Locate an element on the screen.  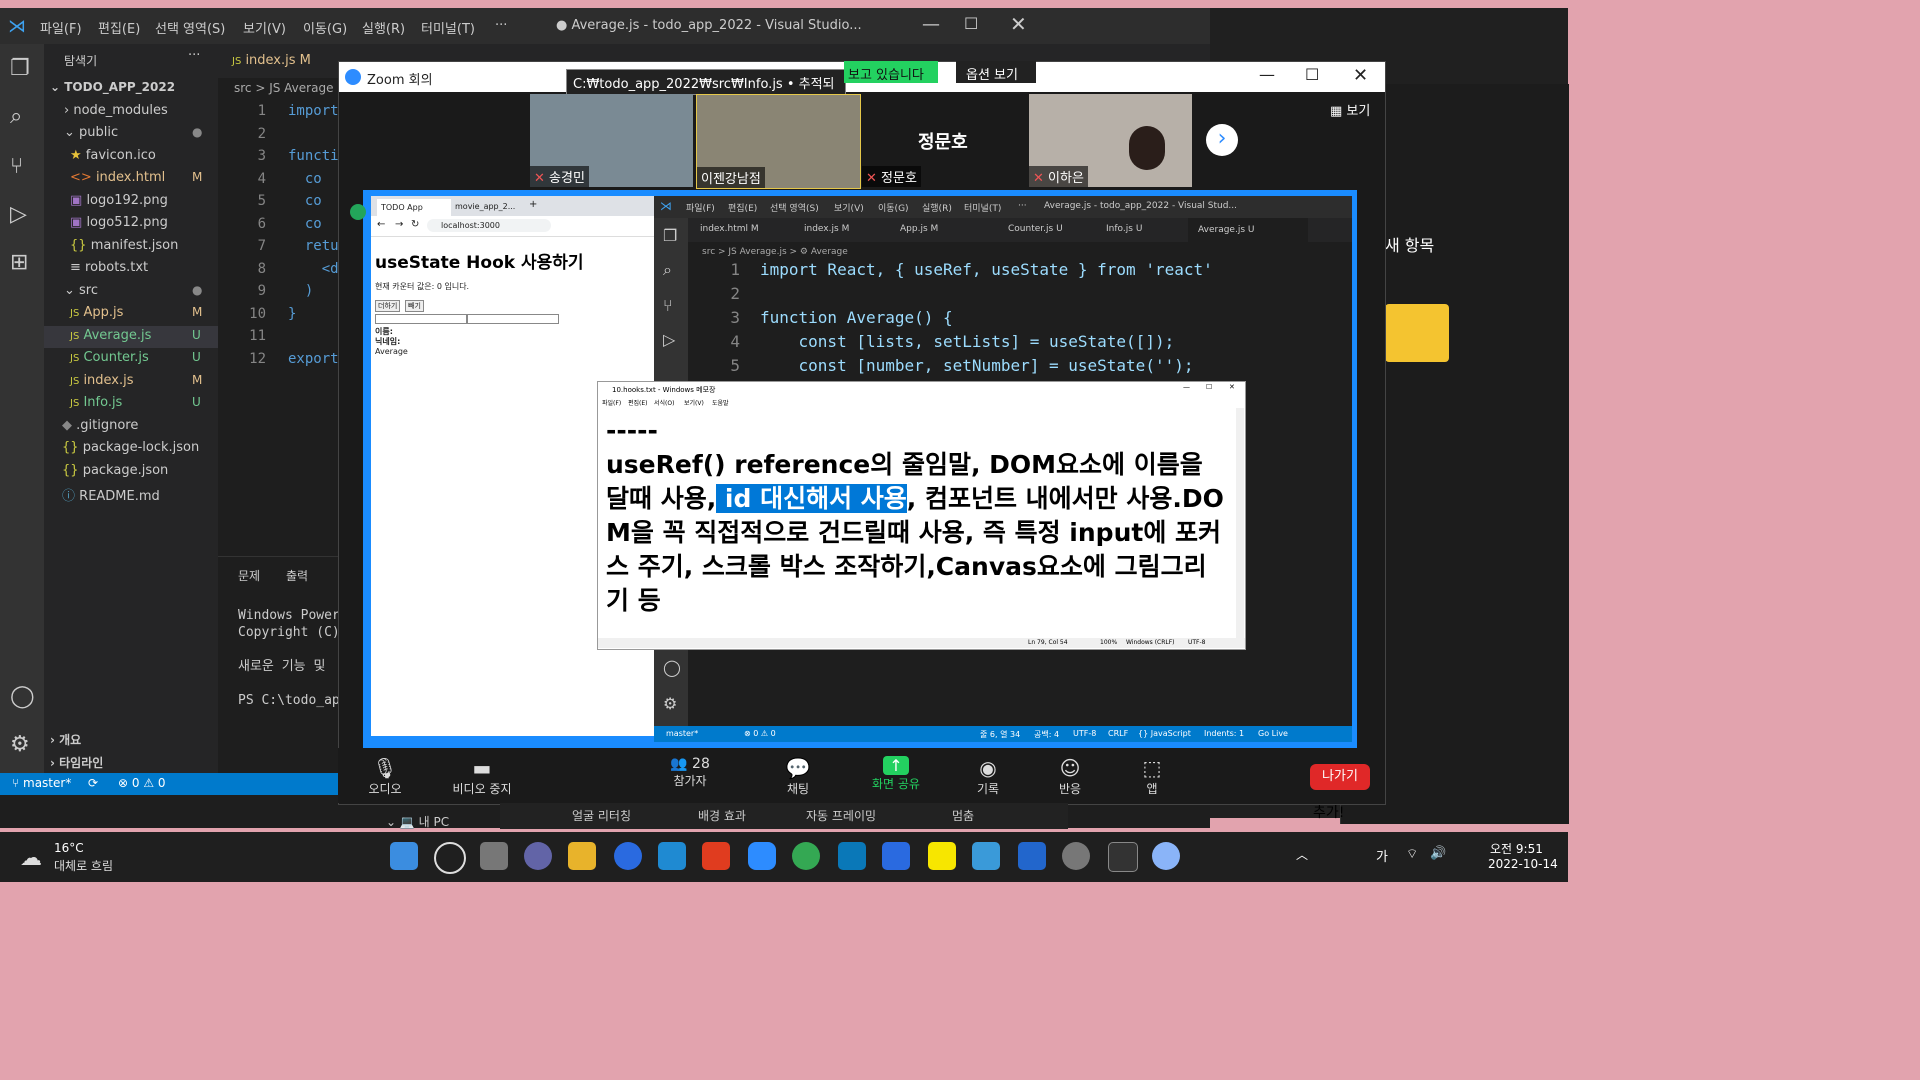
menu-go: 이동(G) is located at coordinates (325, 27).